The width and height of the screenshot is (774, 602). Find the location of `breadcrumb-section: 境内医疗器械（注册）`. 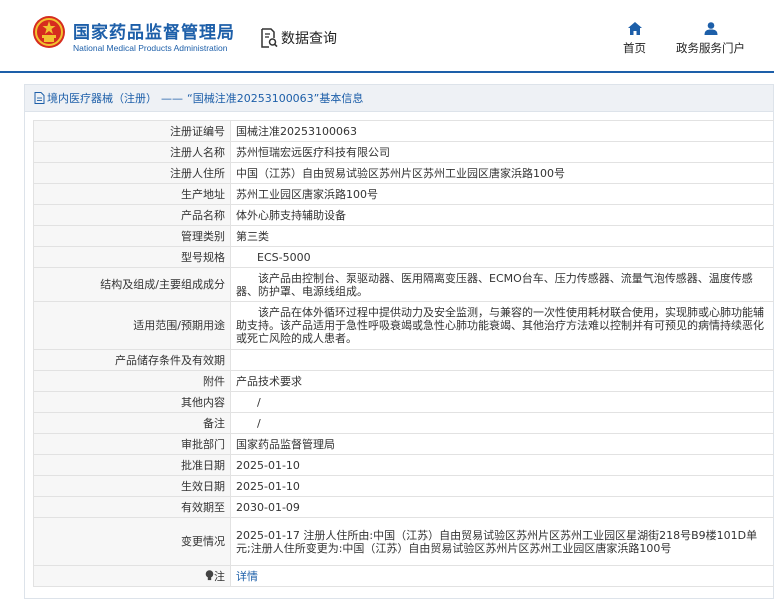

breadcrumb-section: 境内医疗器械（注册） is located at coordinates (102, 98).